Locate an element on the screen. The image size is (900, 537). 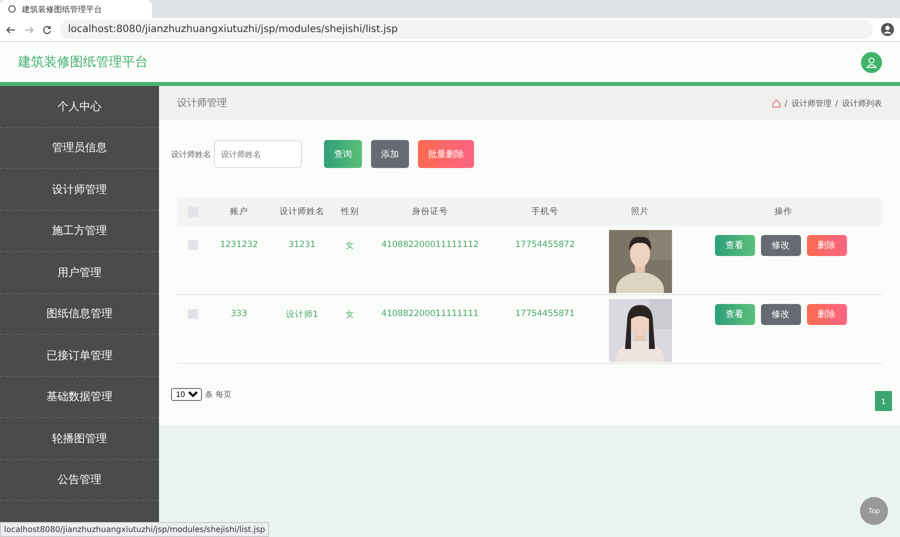
browser-tab: 建筑装修图纸管理平台 is located at coordinates (76, 9).